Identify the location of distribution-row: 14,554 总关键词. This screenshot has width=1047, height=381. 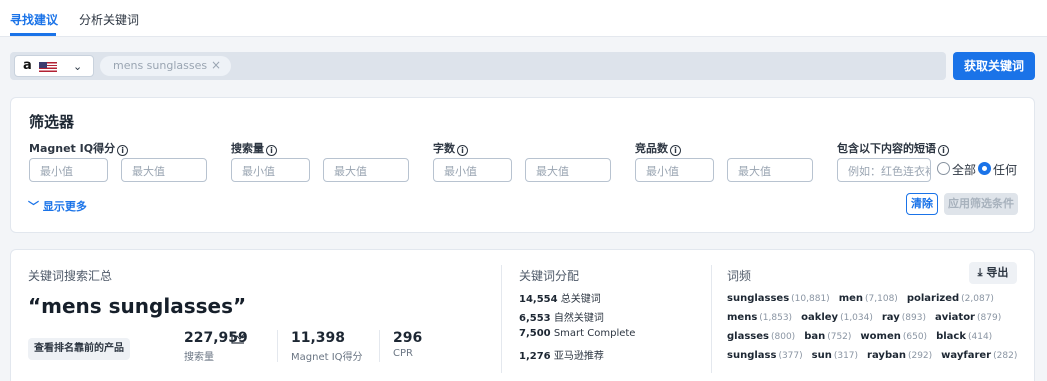
(560, 299).